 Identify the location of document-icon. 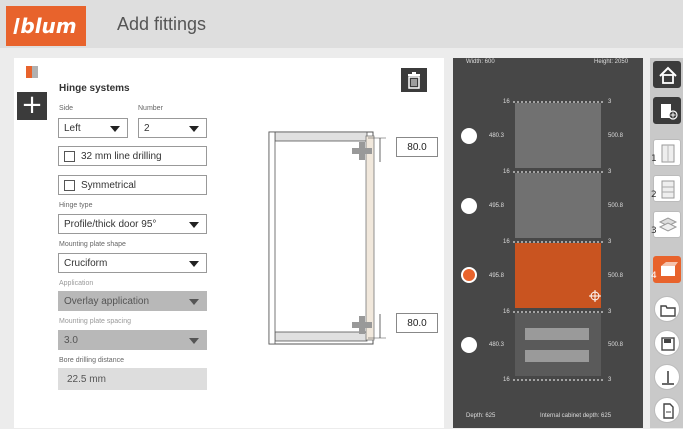
(668, 411).